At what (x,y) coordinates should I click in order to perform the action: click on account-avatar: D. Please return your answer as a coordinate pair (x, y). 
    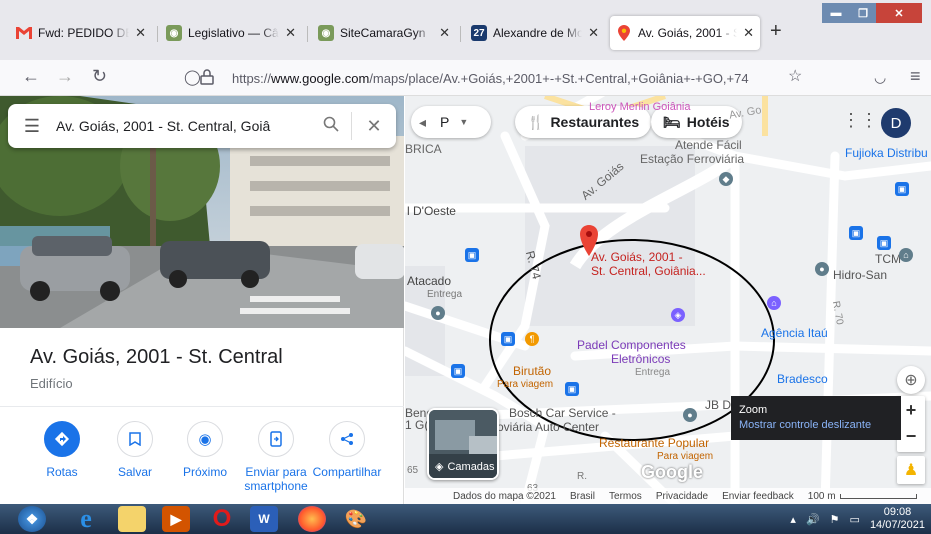
    Looking at the image, I should click on (896, 123).